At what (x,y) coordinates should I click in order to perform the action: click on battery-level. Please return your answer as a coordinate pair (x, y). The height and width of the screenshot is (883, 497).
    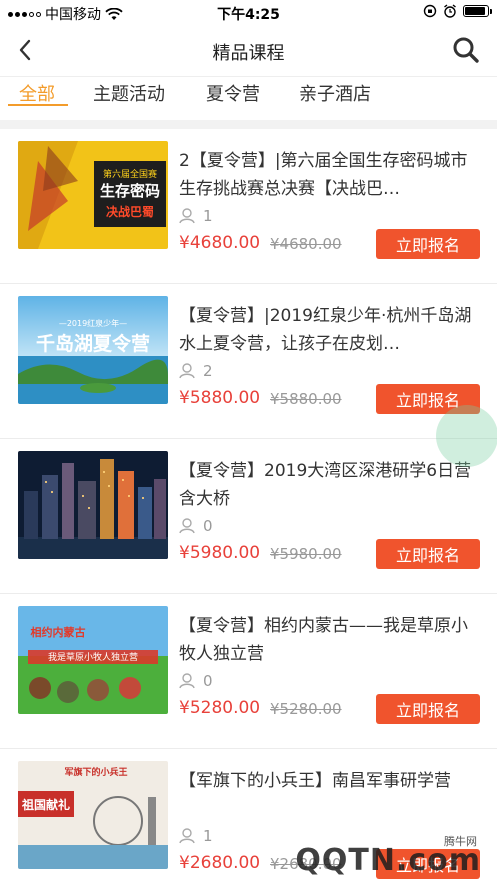
    Looking at the image, I should click on (475, 11).